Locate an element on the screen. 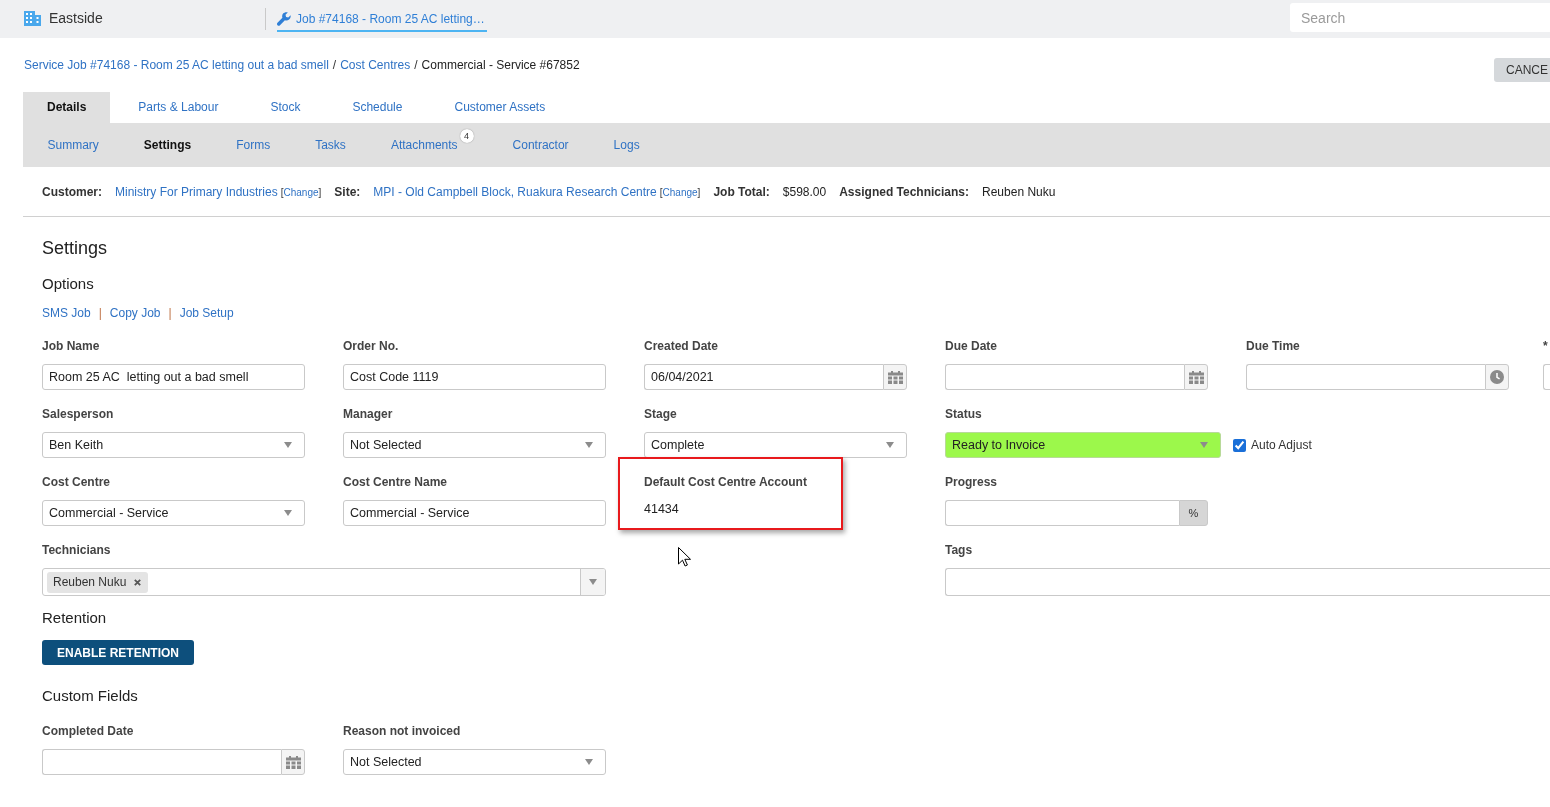  progress-field is located at coordinates (1062, 513).